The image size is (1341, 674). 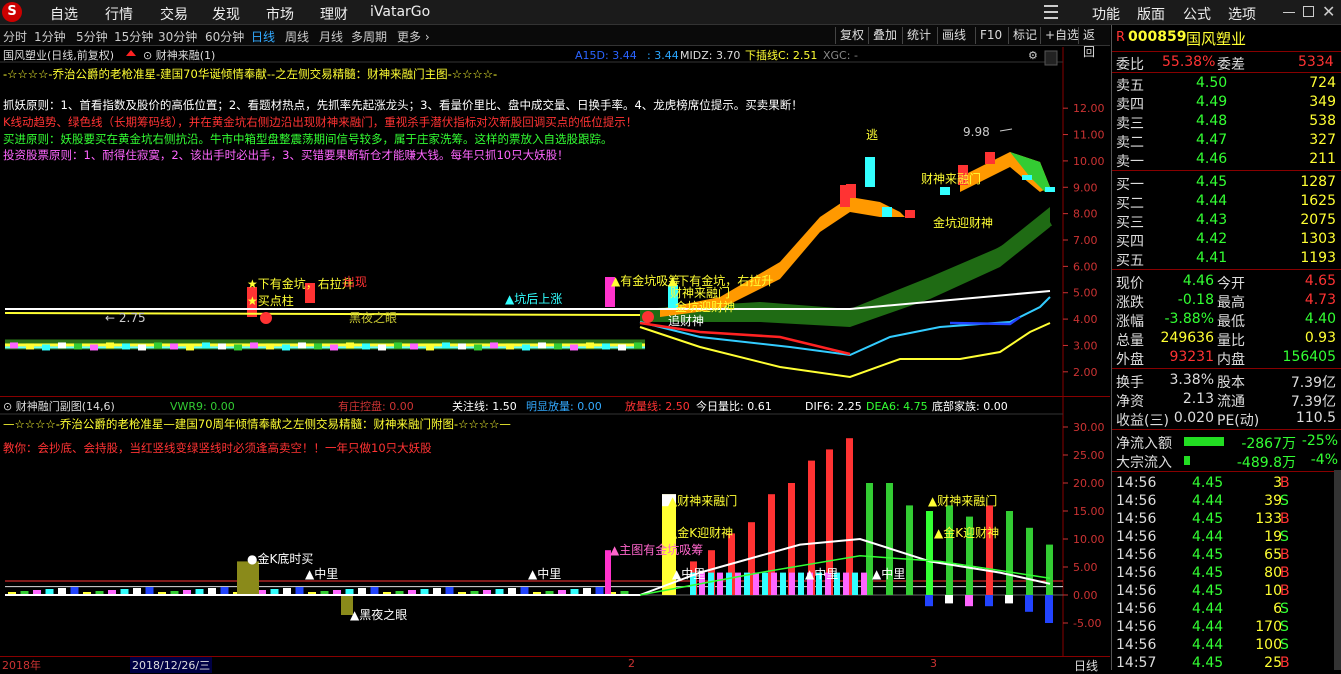 What do you see at coordinates (174, 14) in the screenshot?
I see `menu-item: 交易` at bounding box center [174, 14].